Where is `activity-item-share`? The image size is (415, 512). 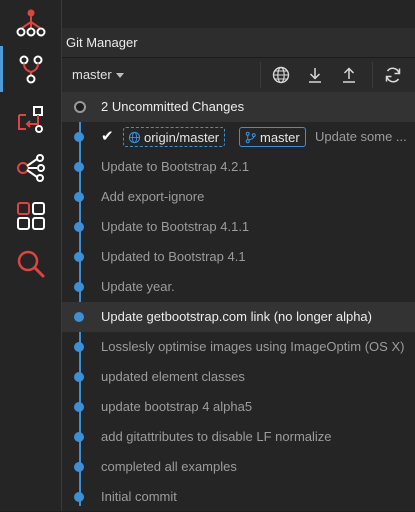 activity-item-share is located at coordinates (30, 168).